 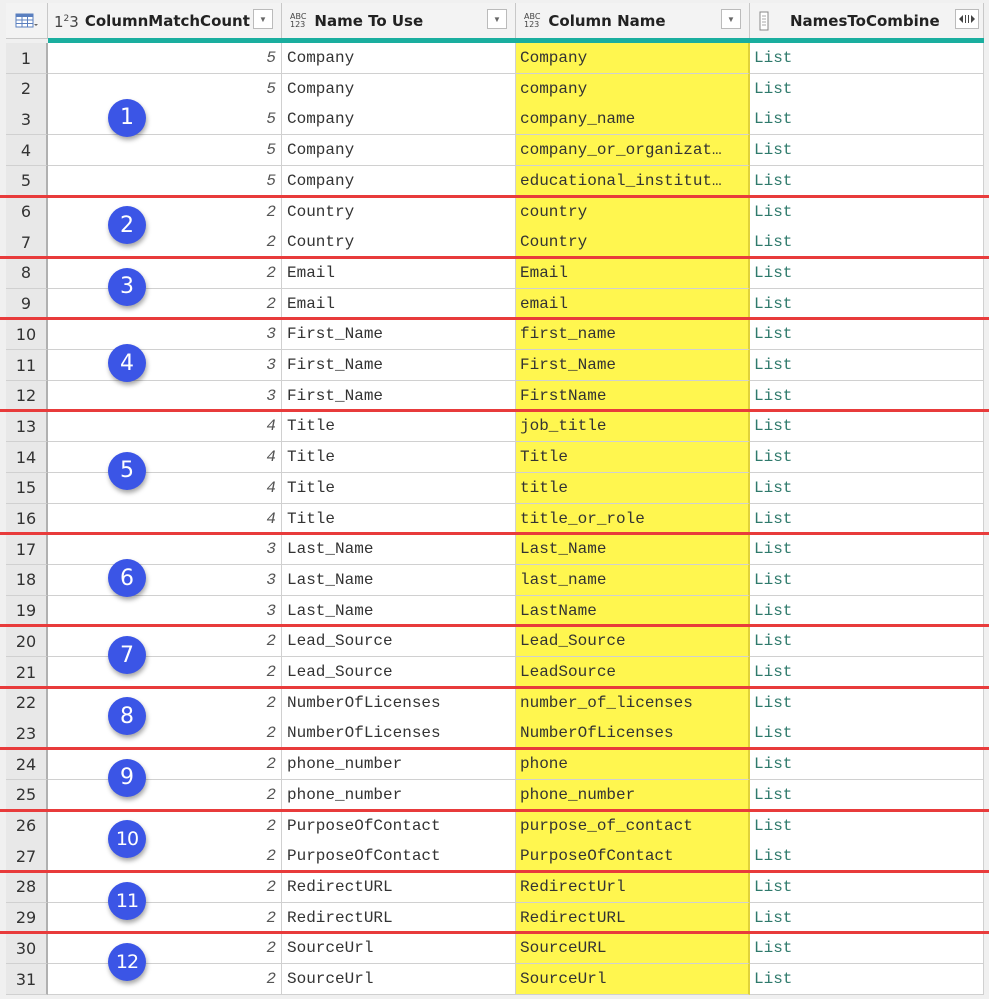 What do you see at coordinates (27, 212) in the screenshot?
I see `row-number: 6` at bounding box center [27, 212].